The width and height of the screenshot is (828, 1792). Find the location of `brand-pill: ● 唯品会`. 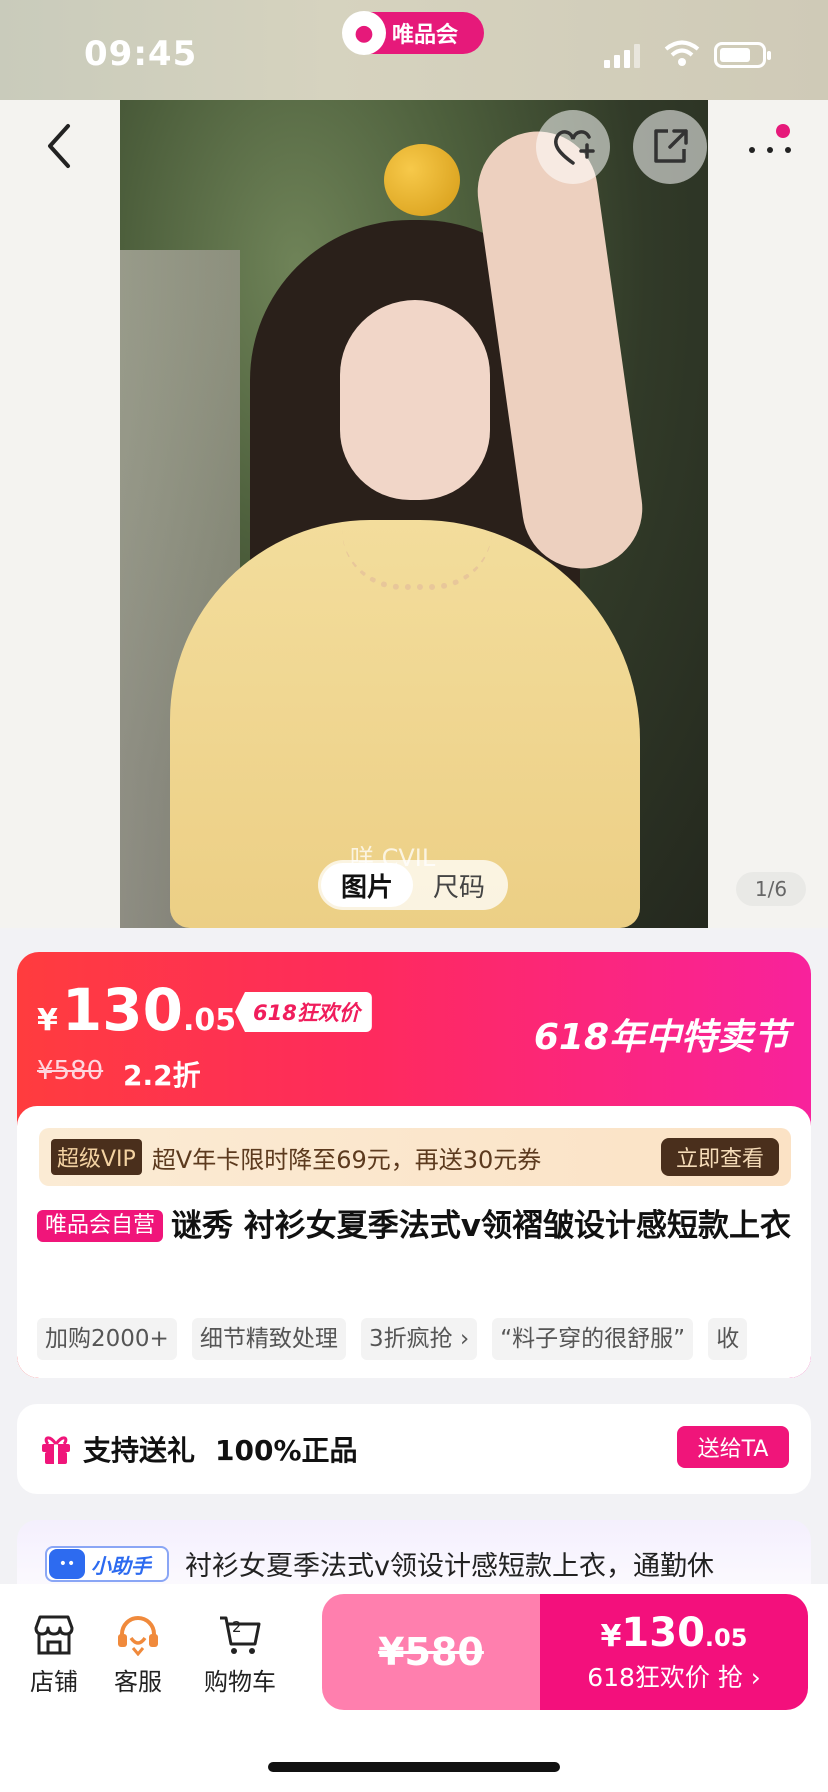

brand-pill: ● 唯品会 is located at coordinates (413, 33).